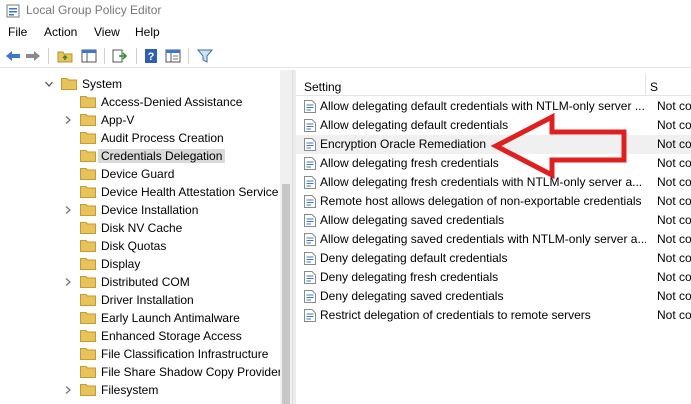 This screenshot has width=691, height=404. I want to click on up-folder-icon, so click(65, 56).